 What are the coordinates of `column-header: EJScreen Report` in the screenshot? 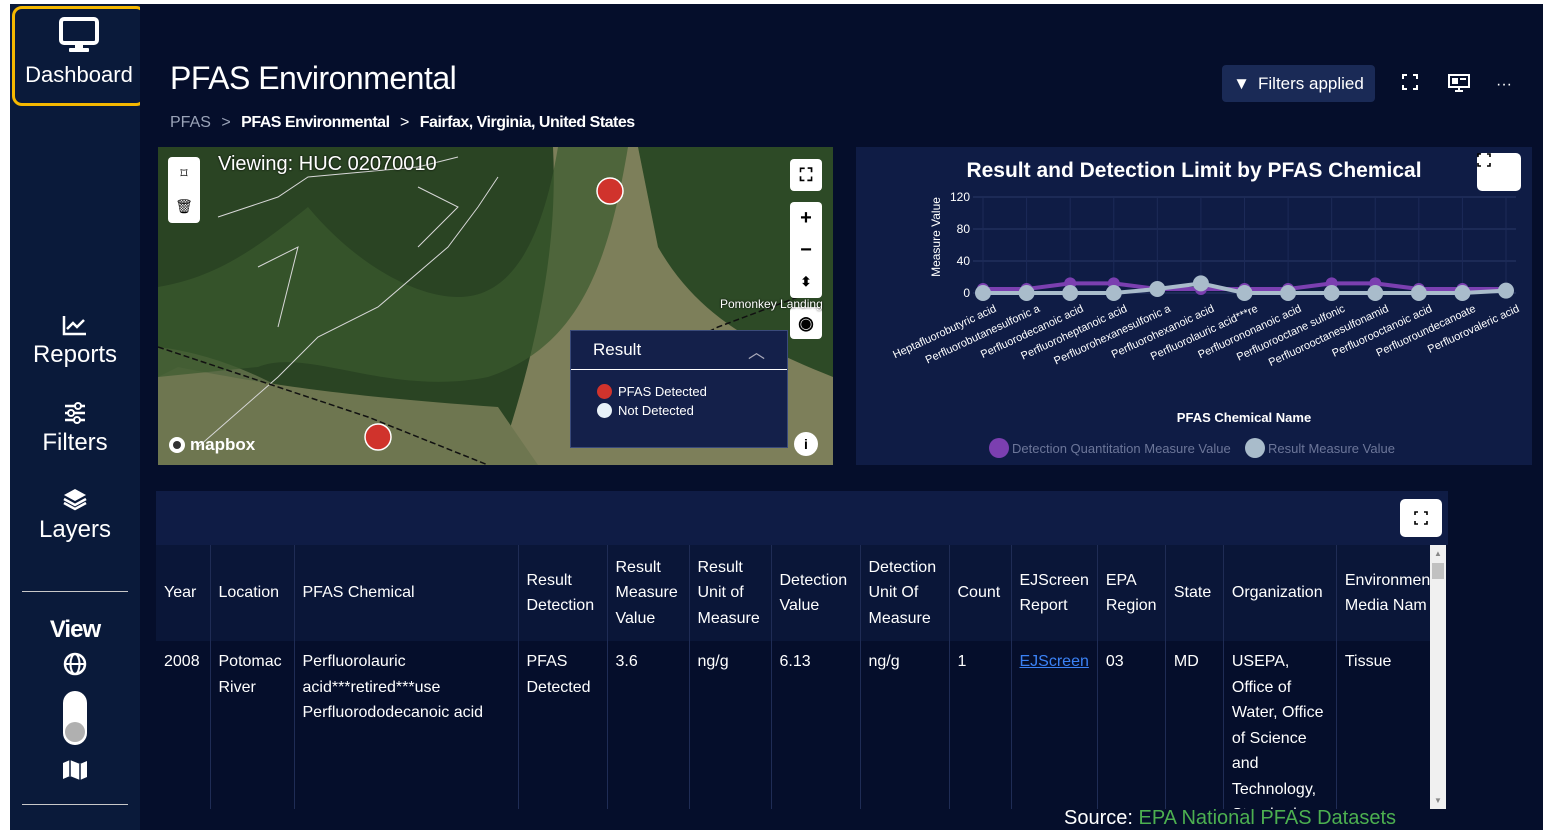 It's located at (1054, 593).